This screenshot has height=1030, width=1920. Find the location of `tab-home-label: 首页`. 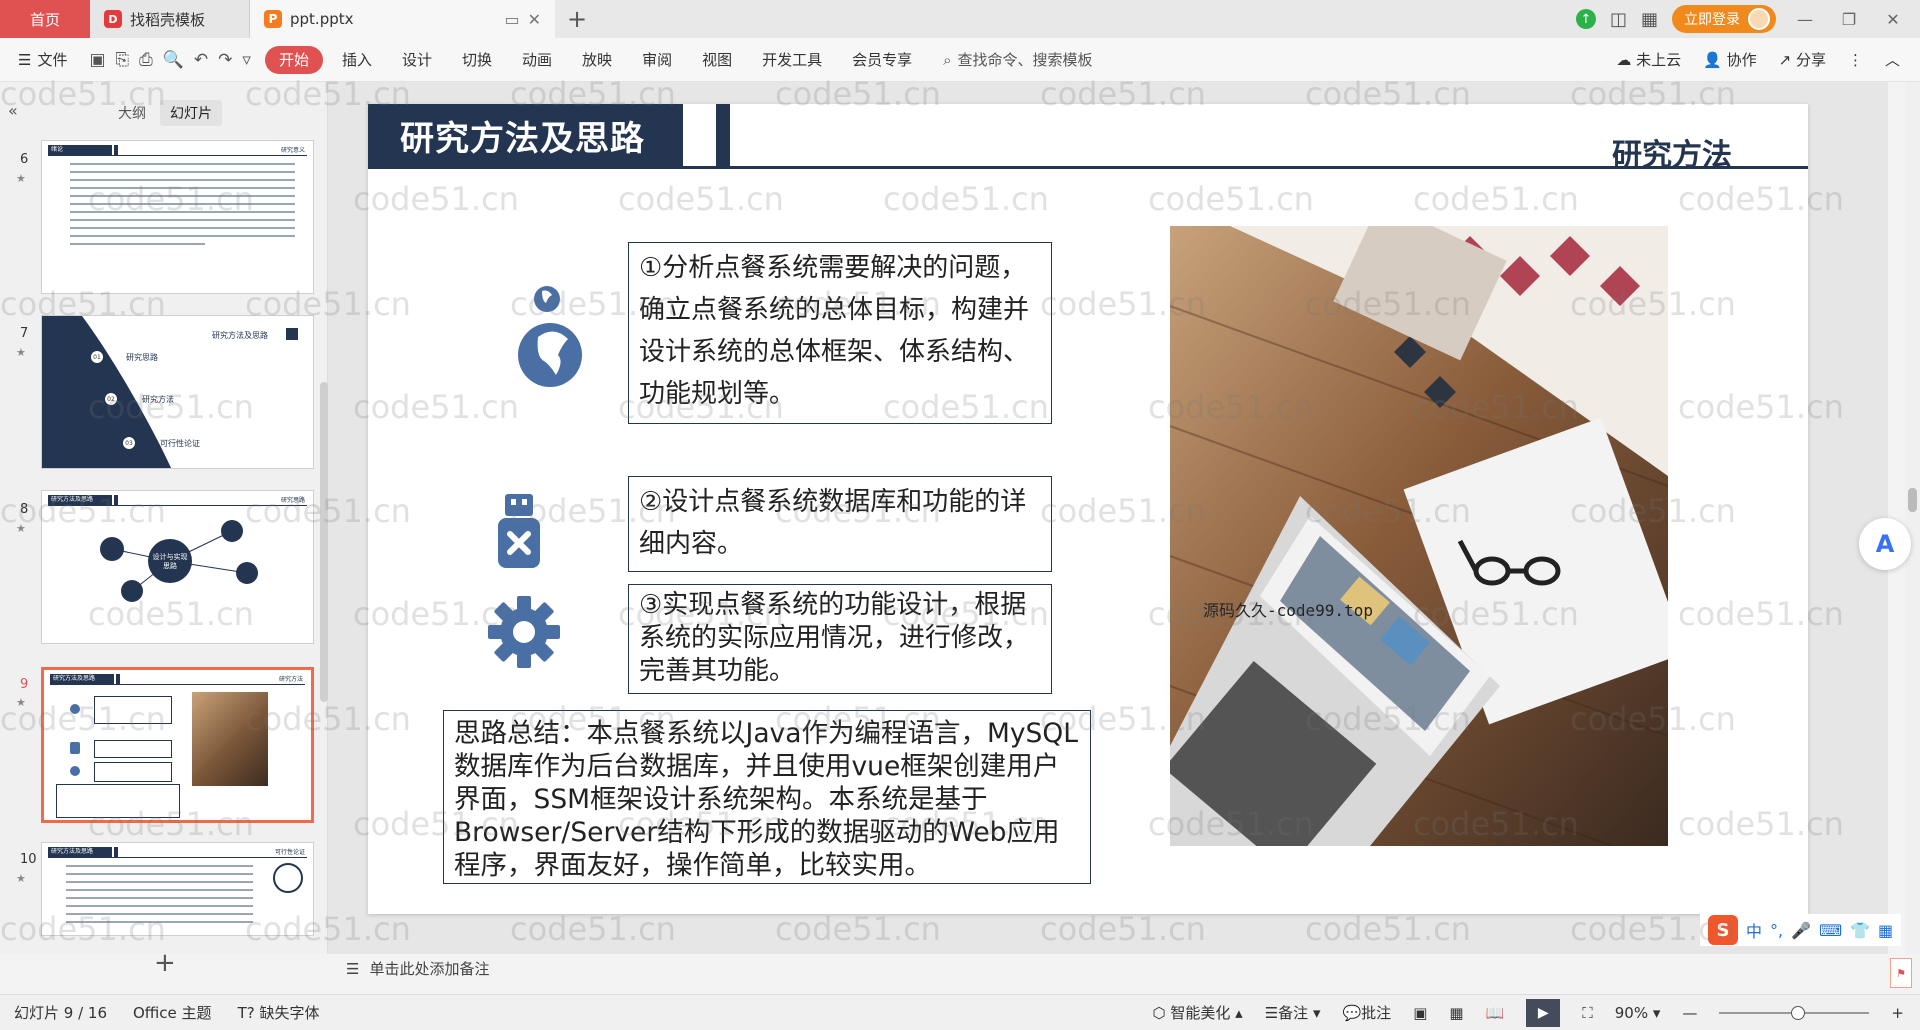

tab-home-label: 首页 is located at coordinates (44, 19).